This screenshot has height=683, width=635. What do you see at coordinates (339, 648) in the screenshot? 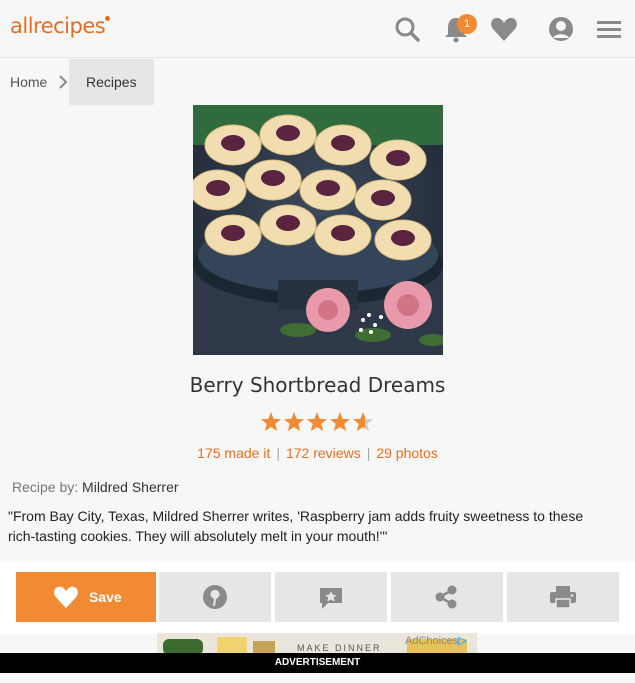
I see `ad-banner-text: MAKE DINNER` at bounding box center [339, 648].